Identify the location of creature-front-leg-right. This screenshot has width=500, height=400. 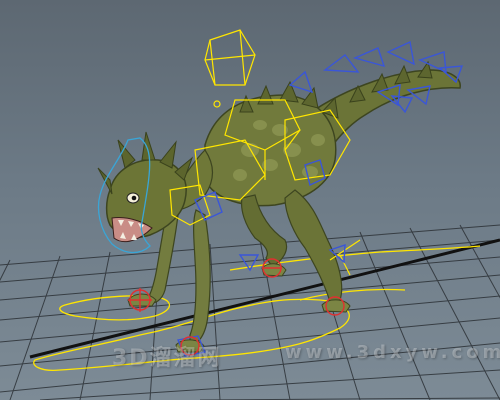
(200, 277).